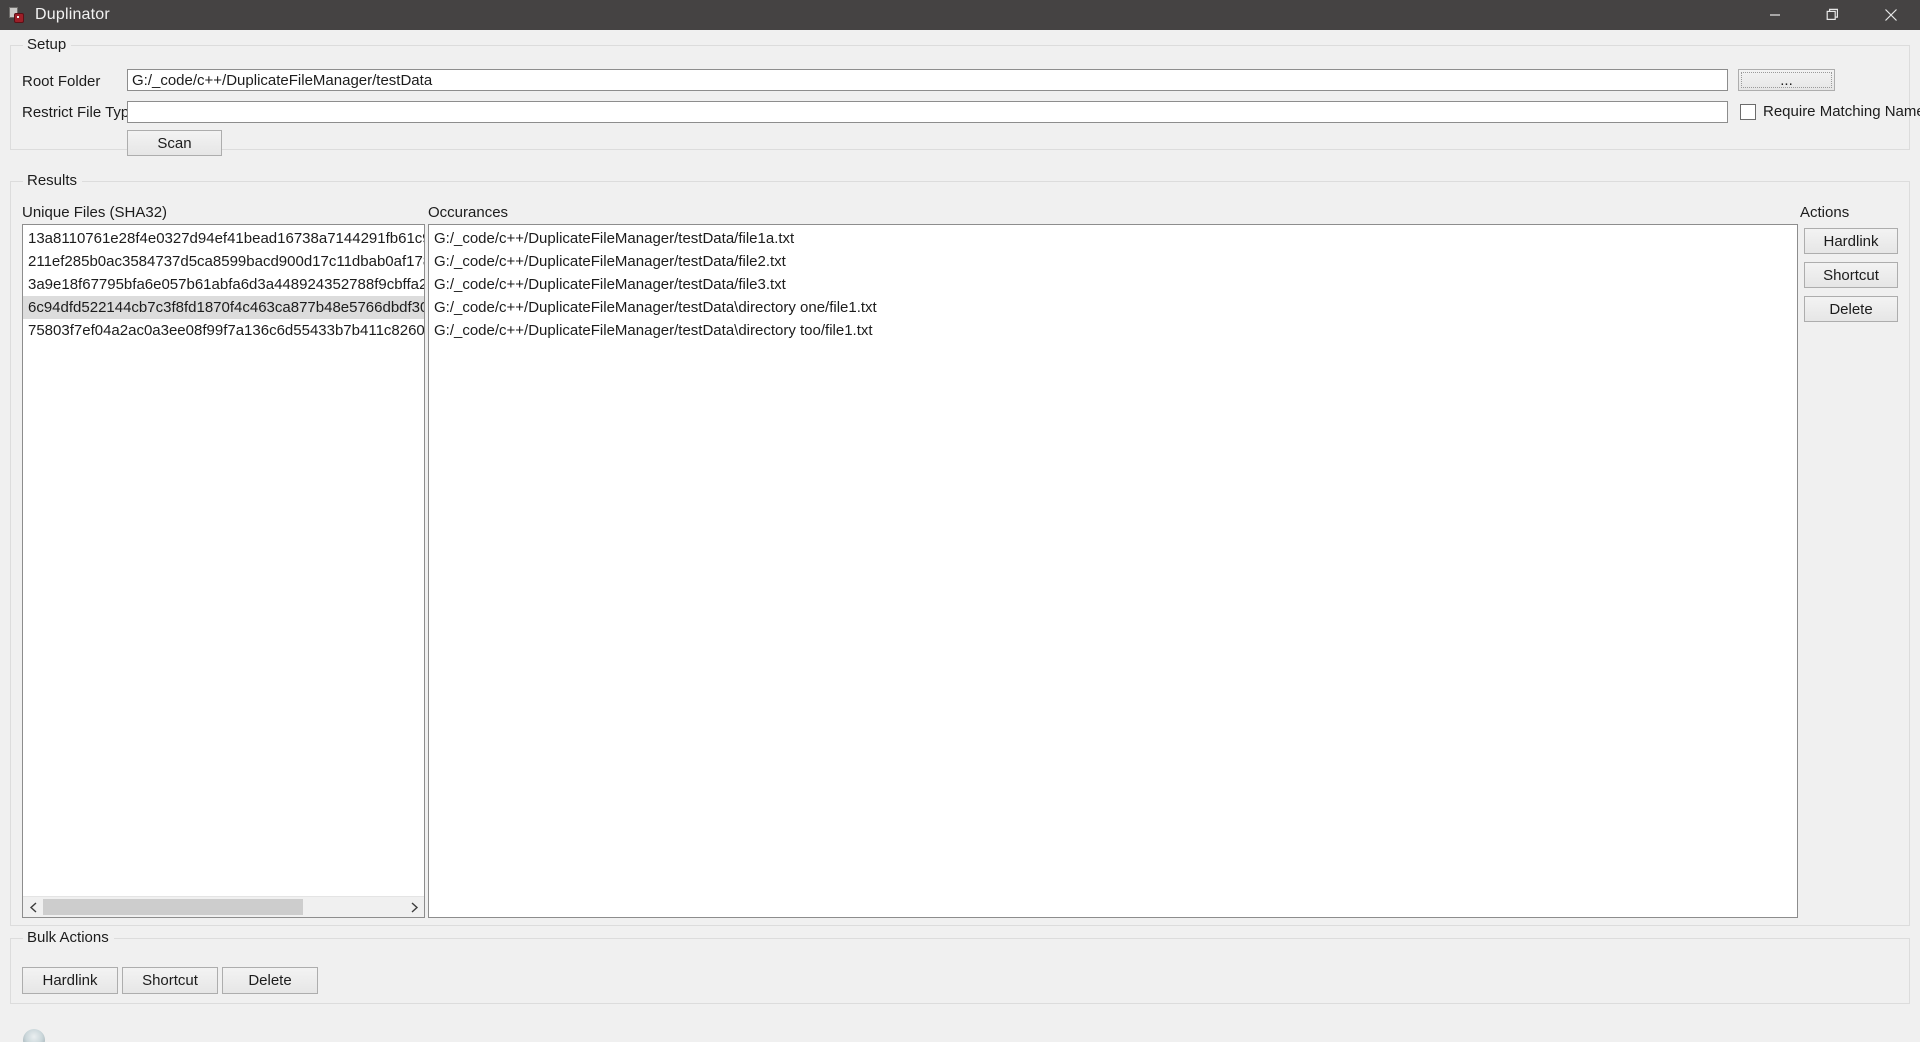  Describe the element at coordinates (1851, 275) in the screenshot. I see `action-shortcut-button: Shortcut` at that location.